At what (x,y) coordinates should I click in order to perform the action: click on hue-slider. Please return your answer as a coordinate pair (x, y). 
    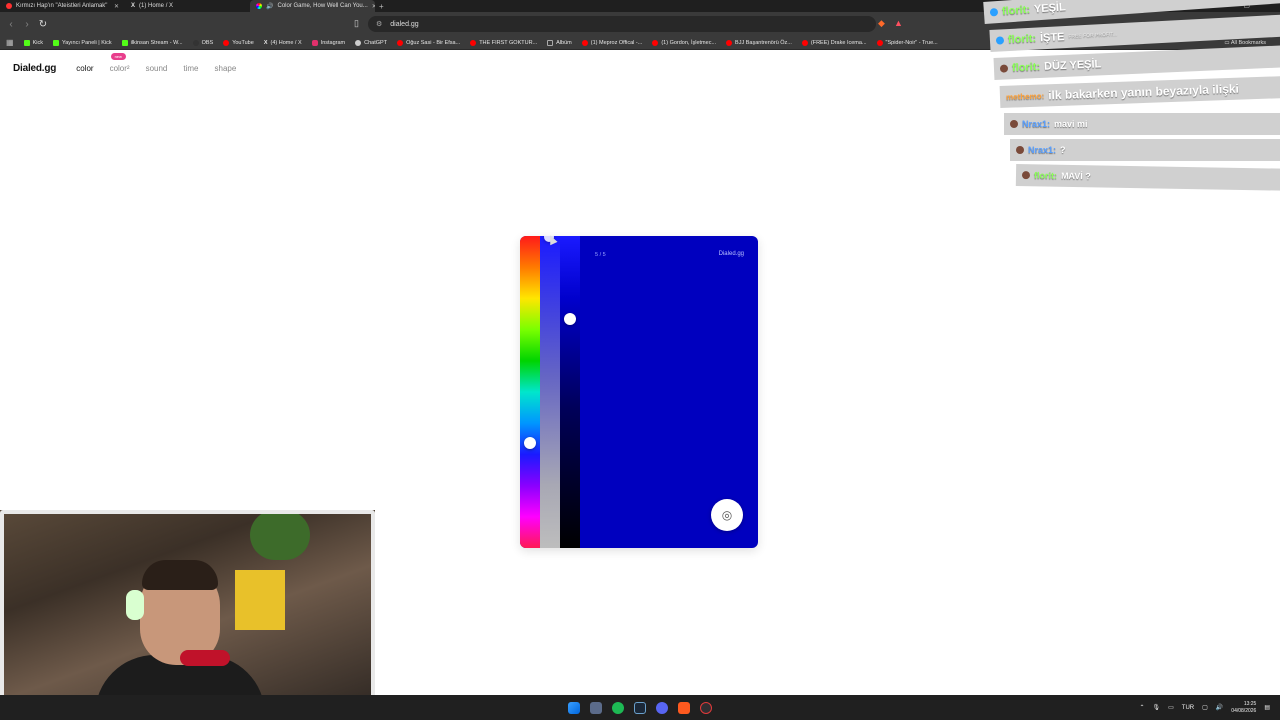
    Looking at the image, I should click on (530, 392).